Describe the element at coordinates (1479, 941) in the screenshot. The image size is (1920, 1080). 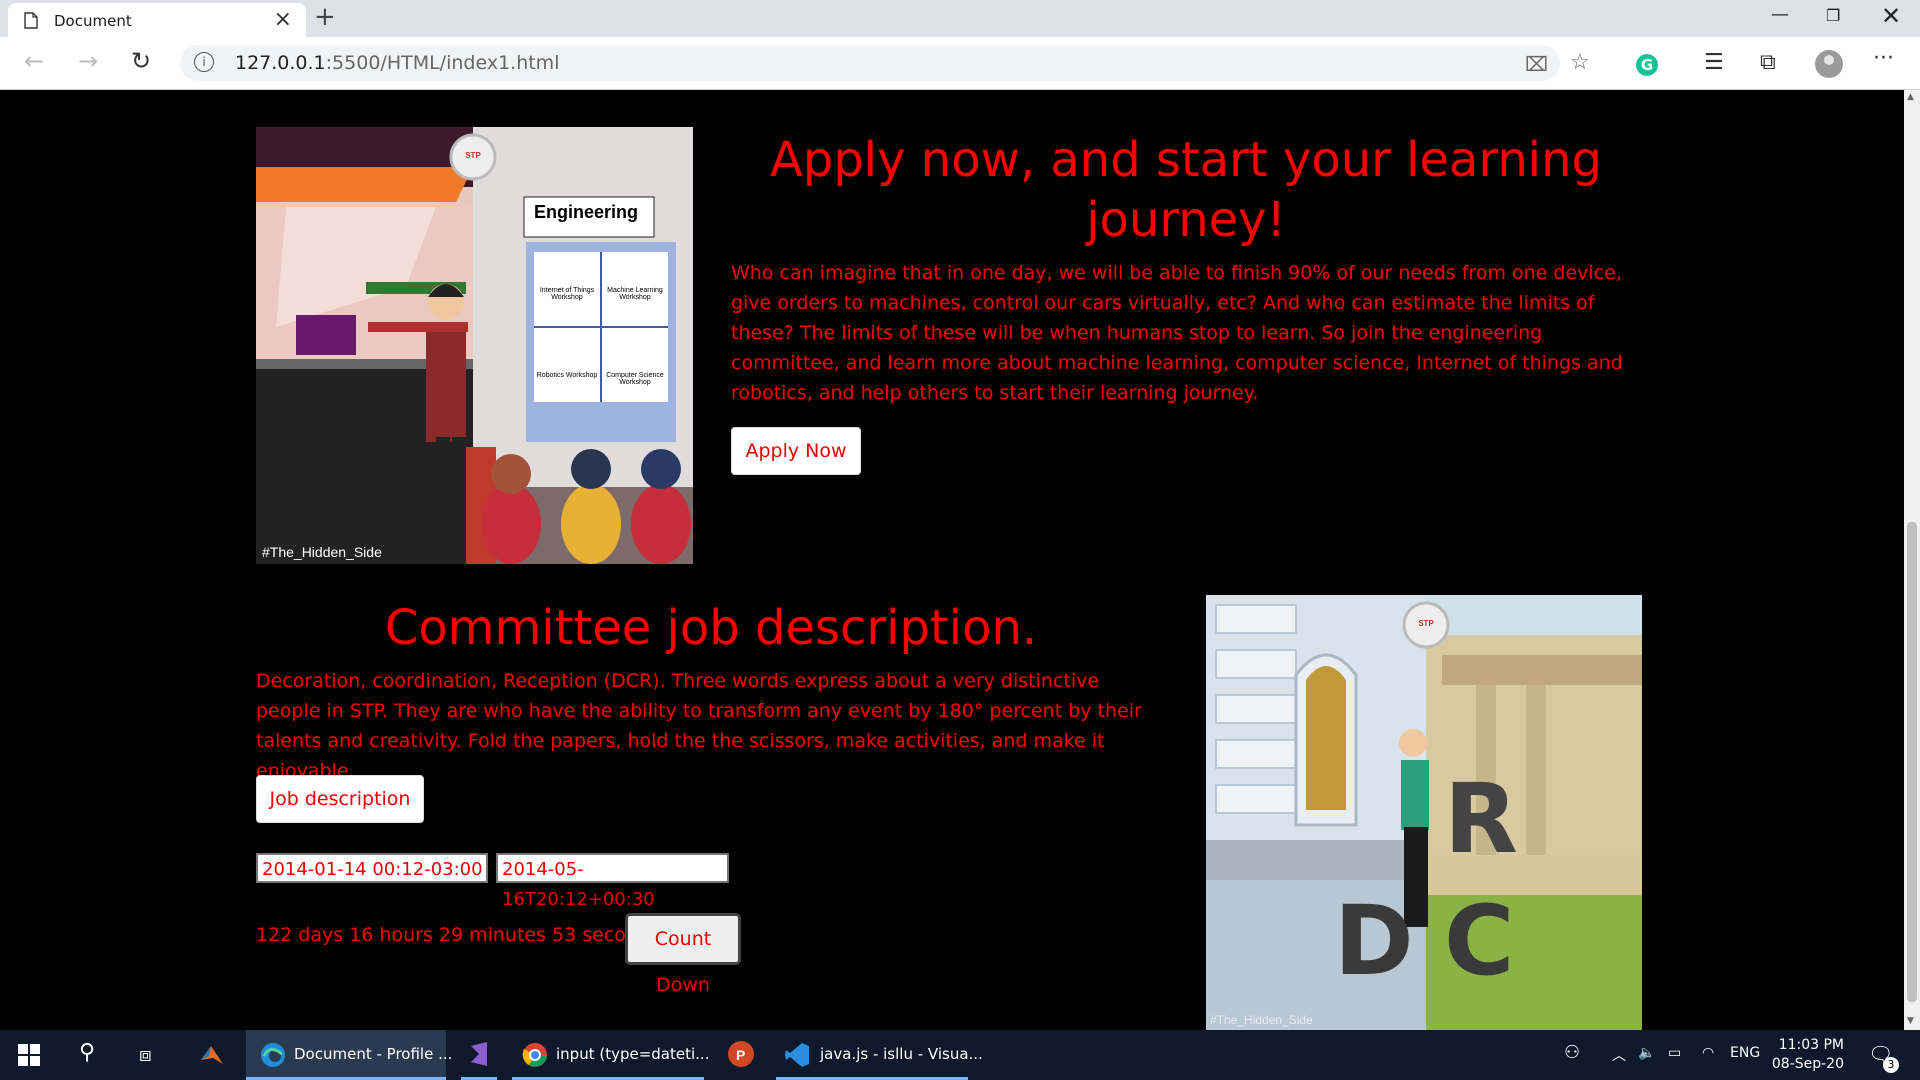
I see `dcr-letter-c: C` at that location.